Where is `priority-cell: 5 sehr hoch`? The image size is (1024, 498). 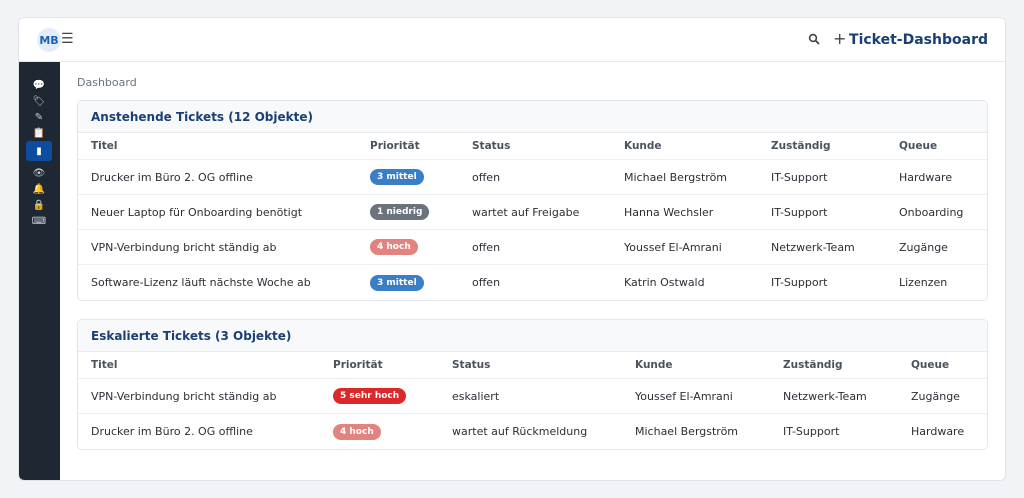 priority-cell: 5 sehr hoch is located at coordinates (370, 396).